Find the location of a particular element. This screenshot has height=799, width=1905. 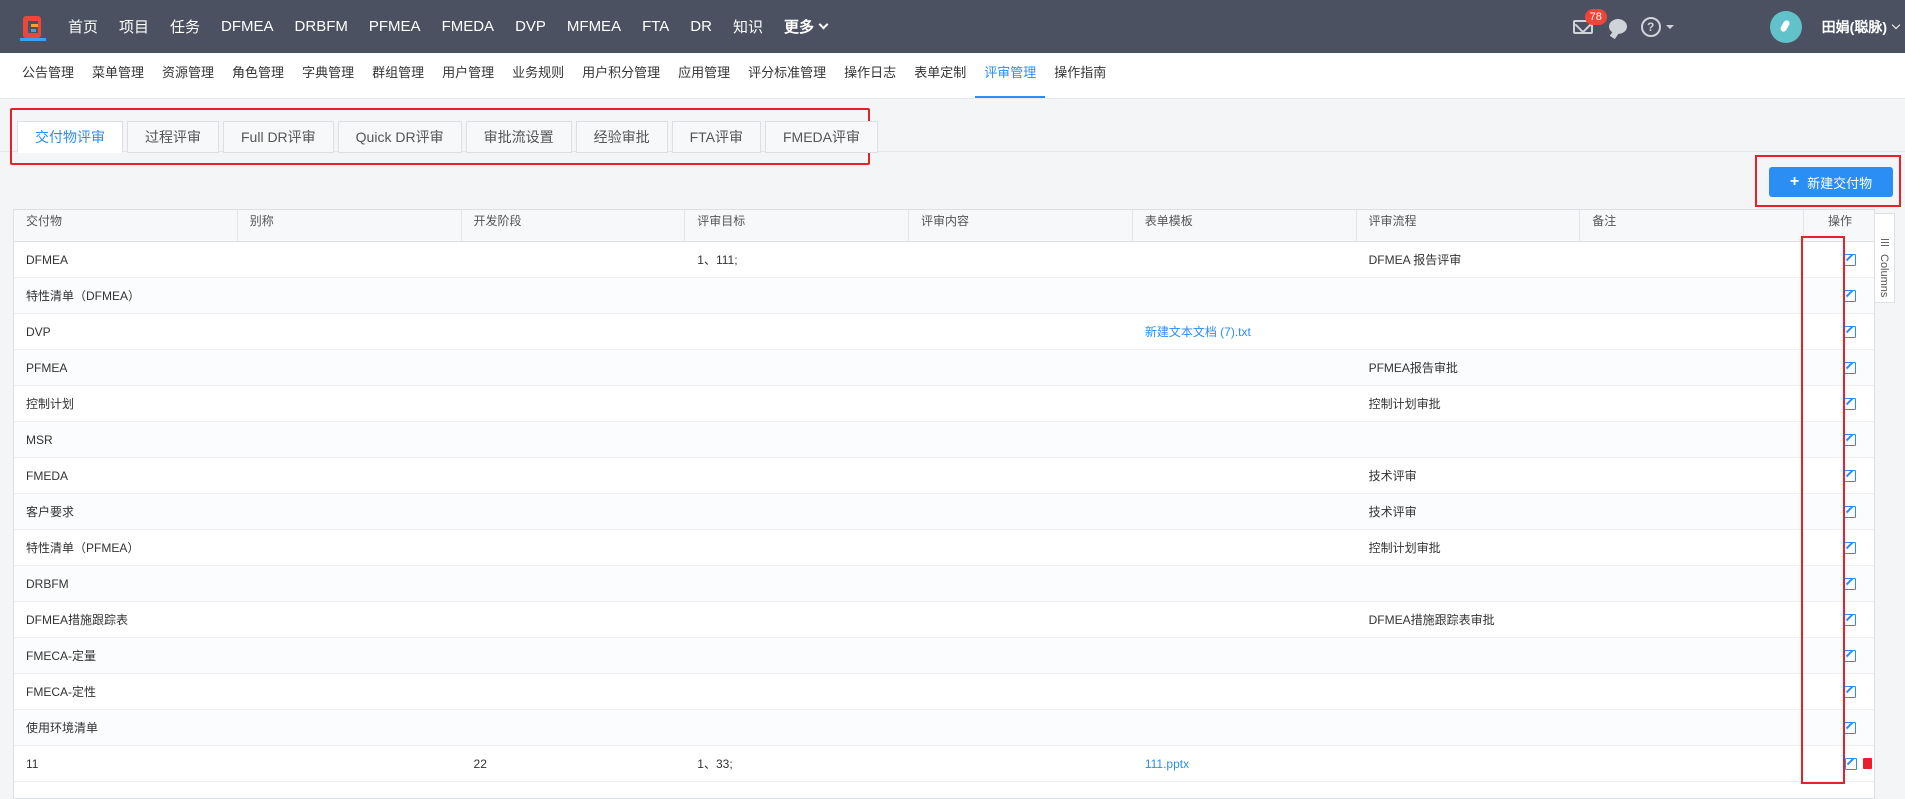

header-review-content: 评审内容 is located at coordinates (1021, 225).